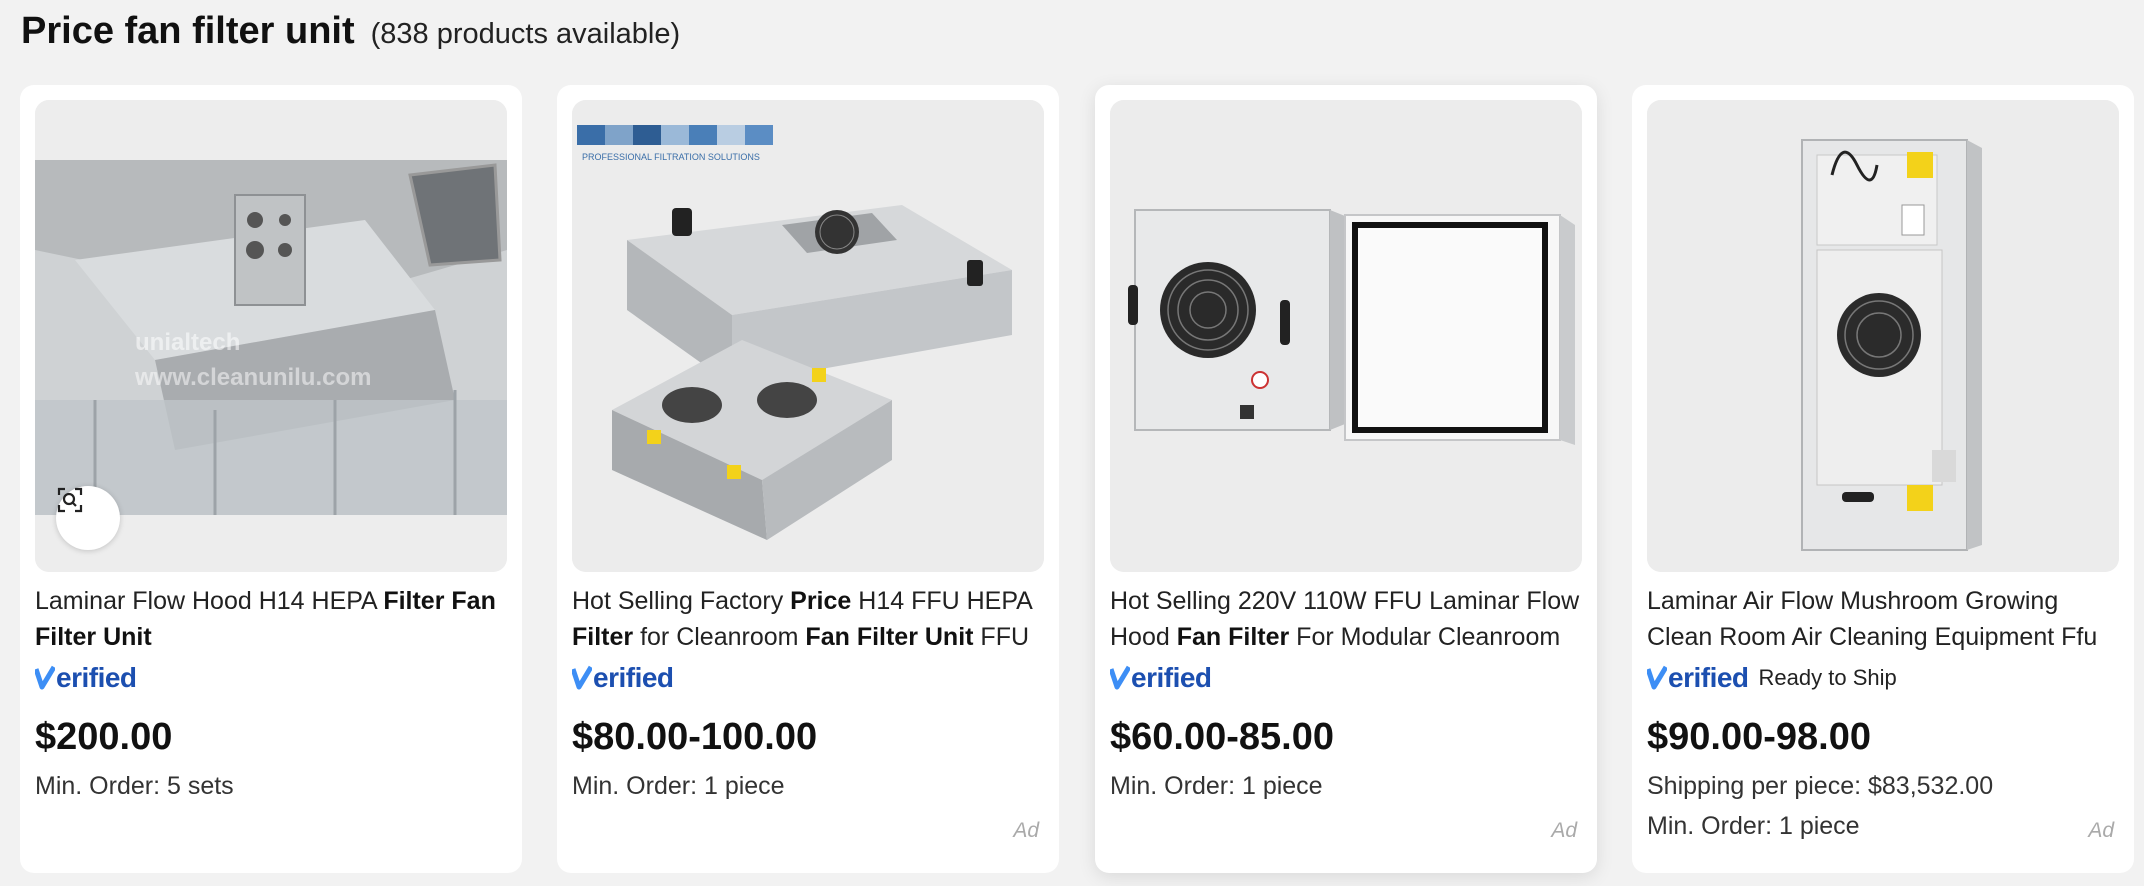  Describe the element at coordinates (719, 637) in the screenshot. I see `title-segment: for Cleanroom` at that location.